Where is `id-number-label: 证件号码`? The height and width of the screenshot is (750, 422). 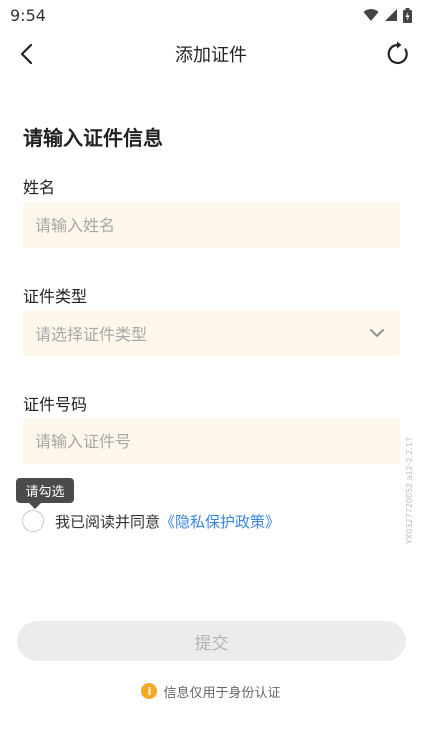 id-number-label: 证件号码 is located at coordinates (55, 404).